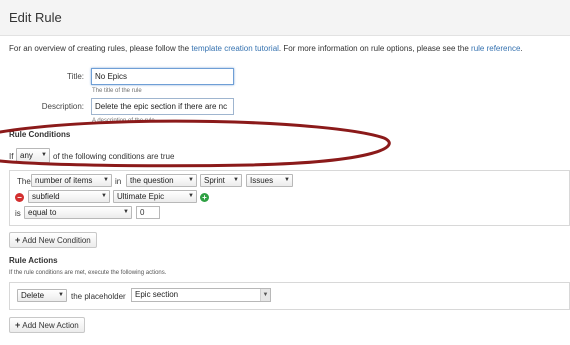 Image resolution: width=570 pixels, height=345 pixels. Describe the element at coordinates (521, 48) in the screenshot. I see `intro-text-after: .` at that location.